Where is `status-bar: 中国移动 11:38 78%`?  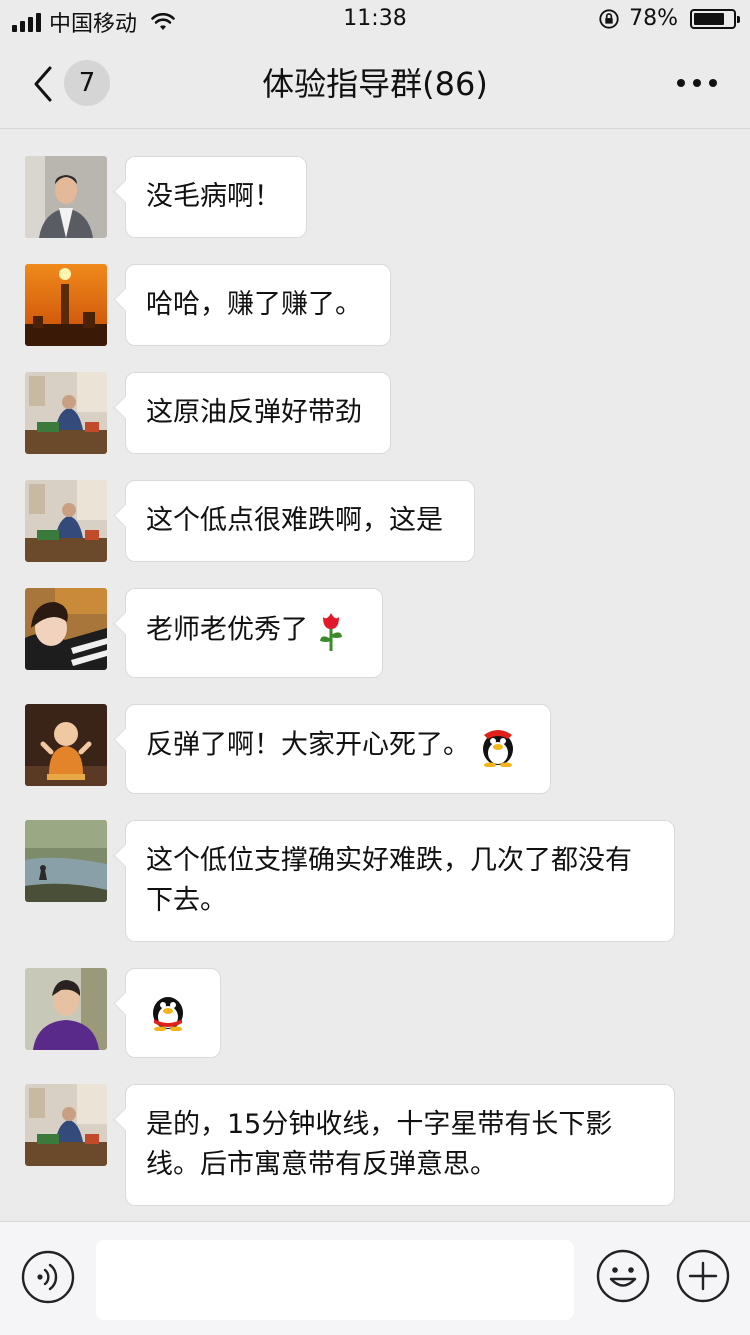 status-bar: 中国移动 11:38 78% is located at coordinates (375, 20).